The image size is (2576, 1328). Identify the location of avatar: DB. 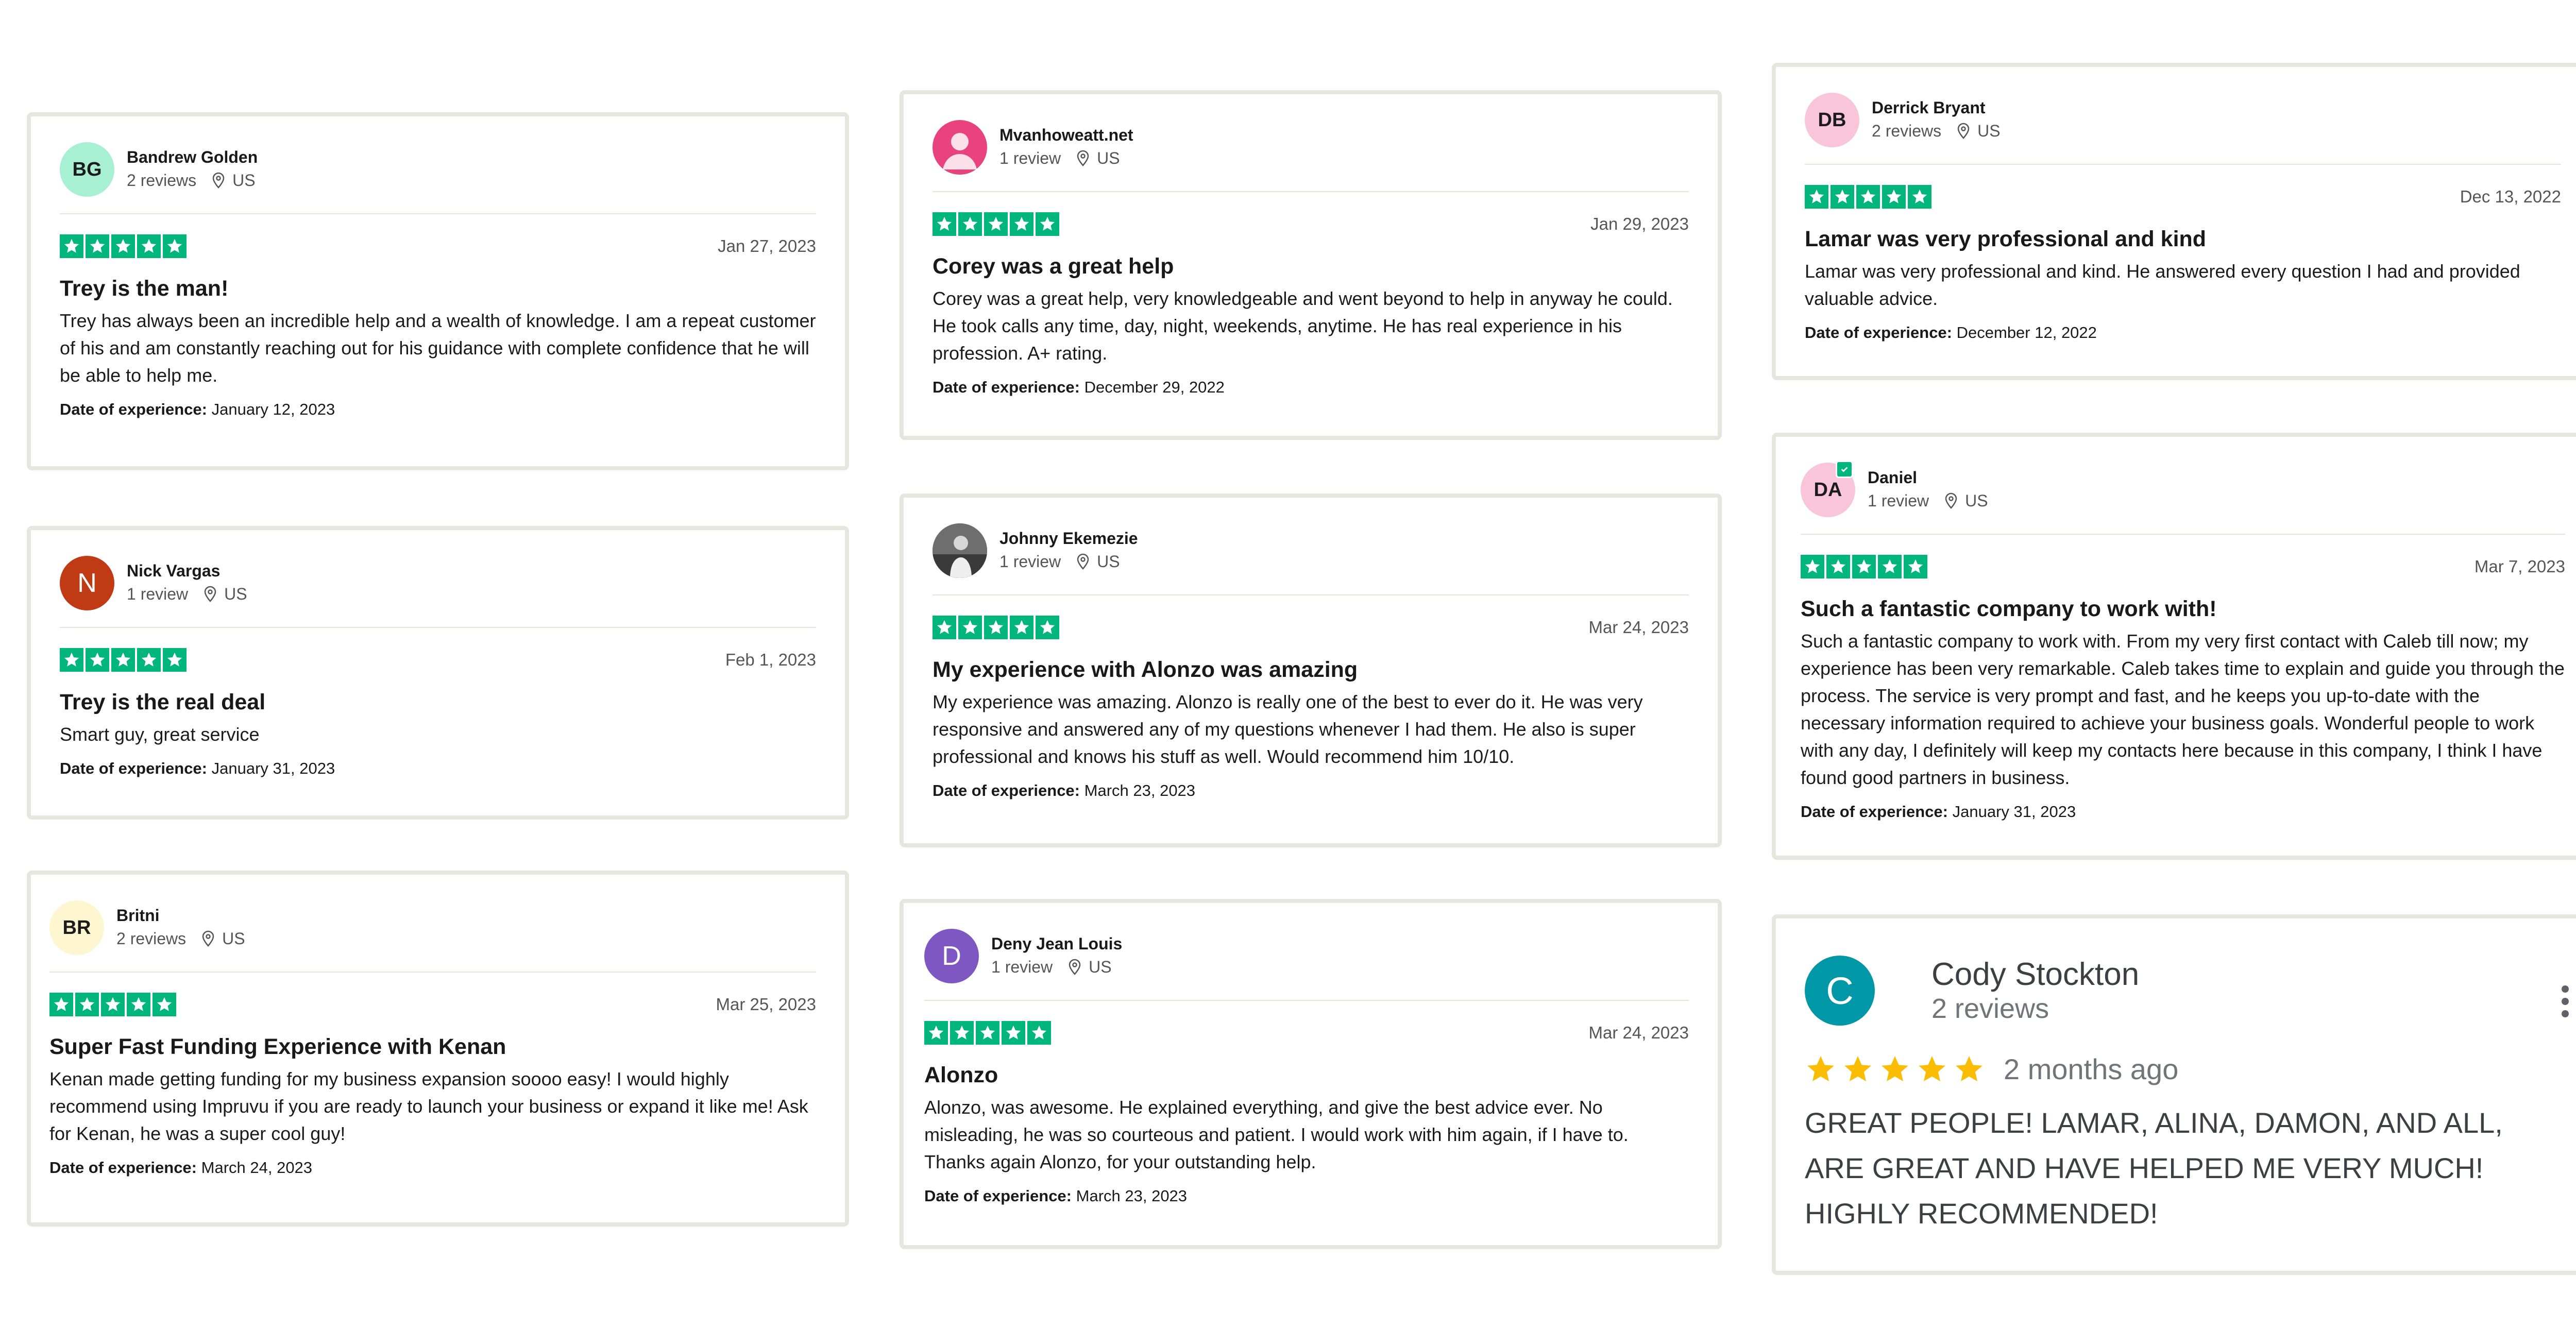
(1832, 120).